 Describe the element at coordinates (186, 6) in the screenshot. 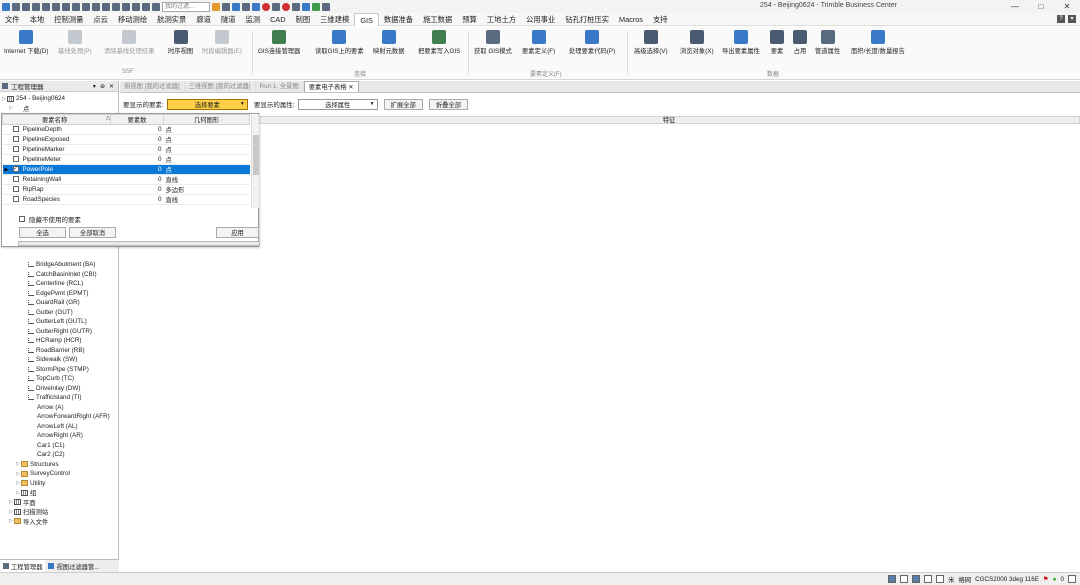

I see `view-filter-search` at that location.